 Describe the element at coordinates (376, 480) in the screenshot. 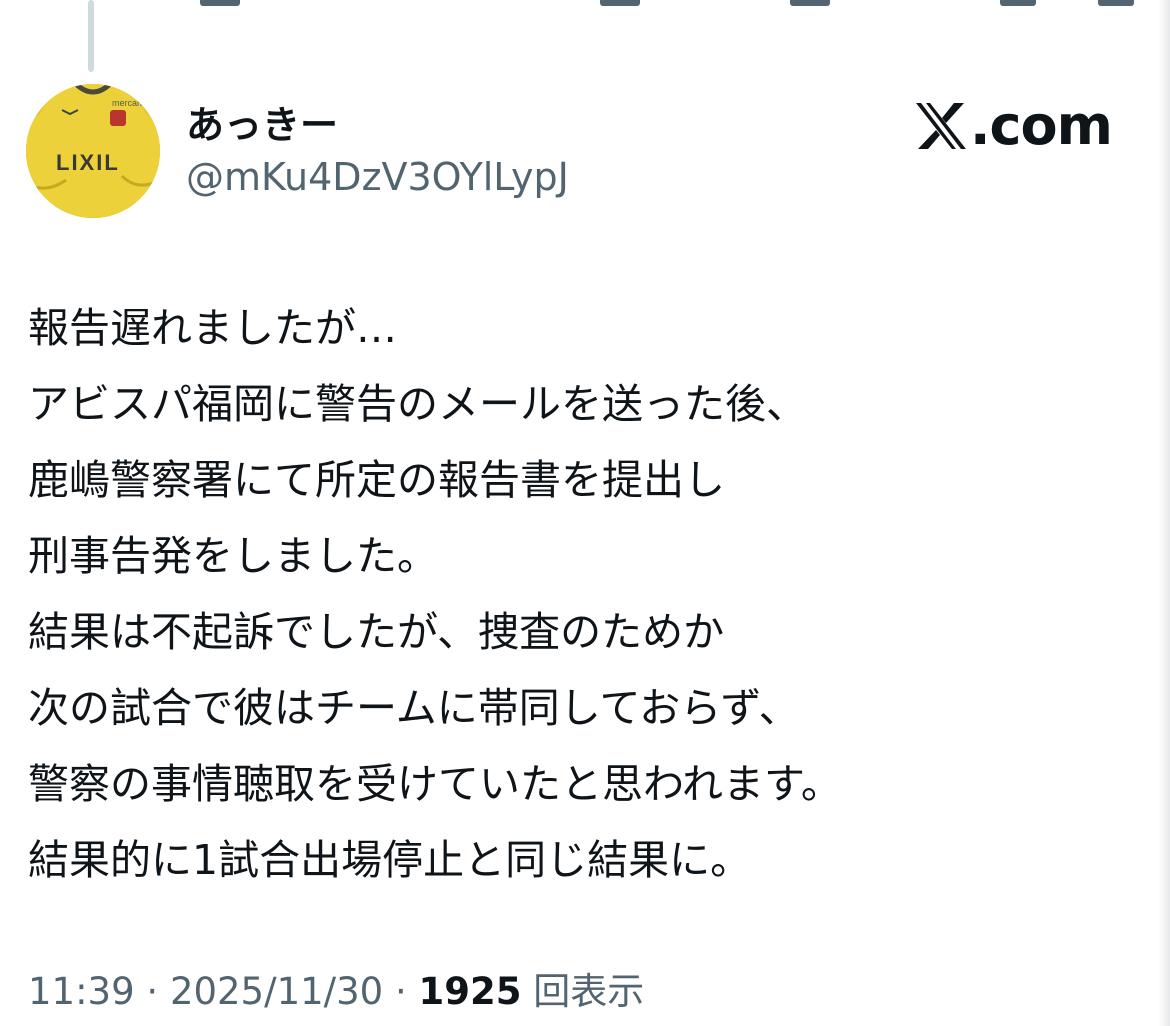

I see `tweet-text-line: 鹿嶋警察署にて所定の報告書を提出し` at that location.